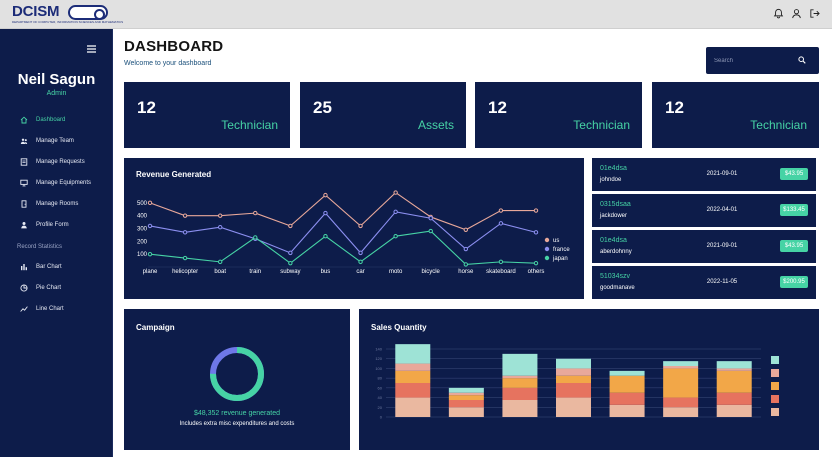 Image resolution: width=832 pixels, height=457 pixels. What do you see at coordinates (380, 378) in the screenshot?
I see `y-tick-label: 80` at bounding box center [380, 378].